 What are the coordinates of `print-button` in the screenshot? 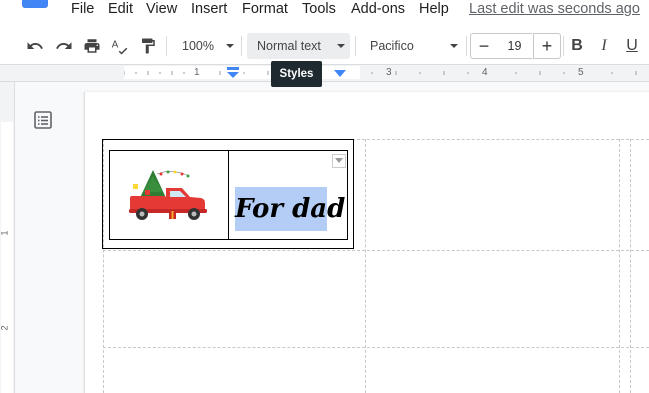 It's located at (92, 46).